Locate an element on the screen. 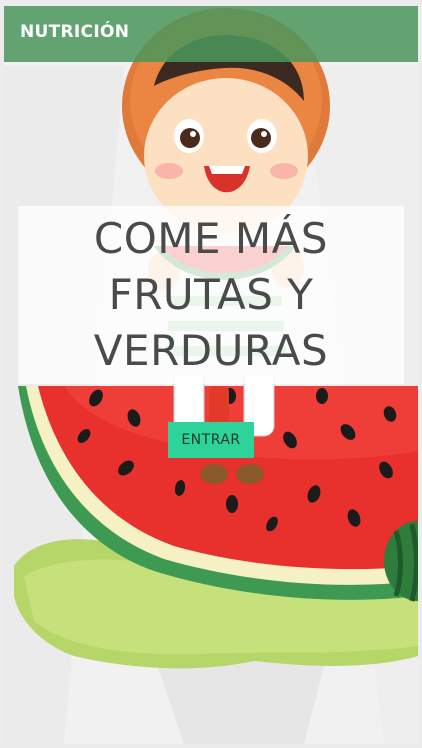 This screenshot has height=748, width=422. app-header: NUTRICIÓN is located at coordinates (211, 34).